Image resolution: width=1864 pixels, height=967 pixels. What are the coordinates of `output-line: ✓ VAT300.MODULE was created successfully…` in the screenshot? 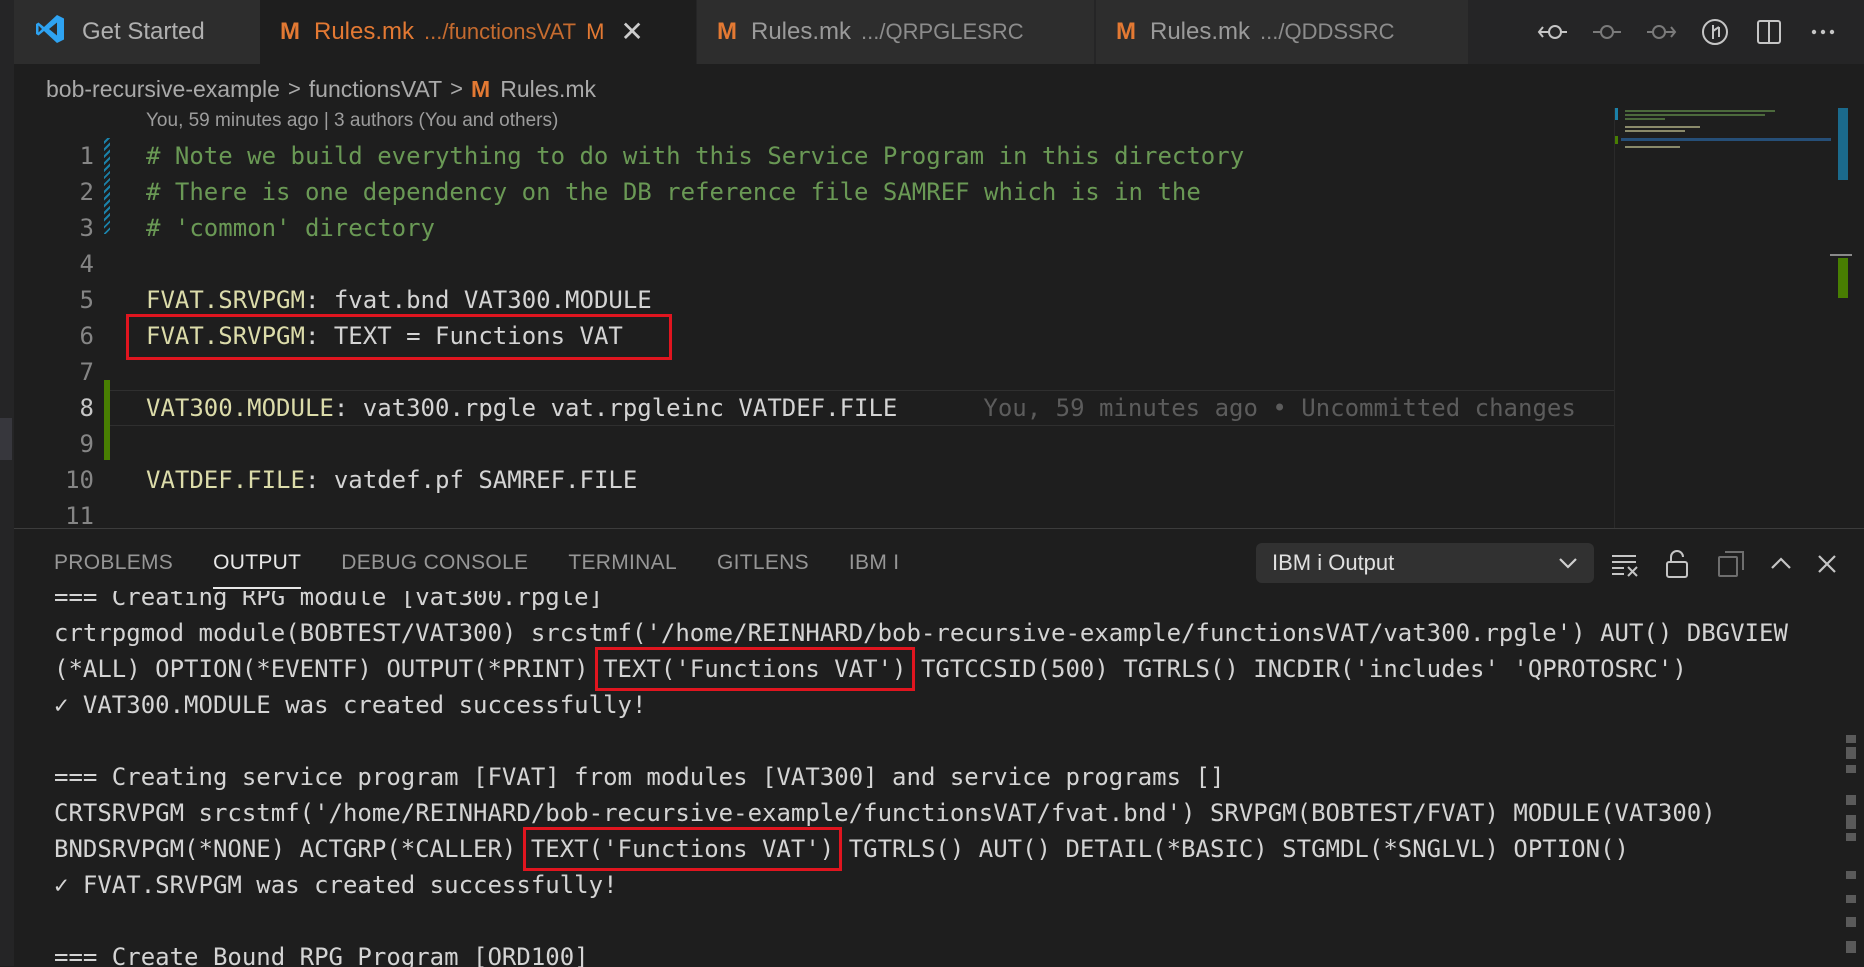 It's located at (350, 705).